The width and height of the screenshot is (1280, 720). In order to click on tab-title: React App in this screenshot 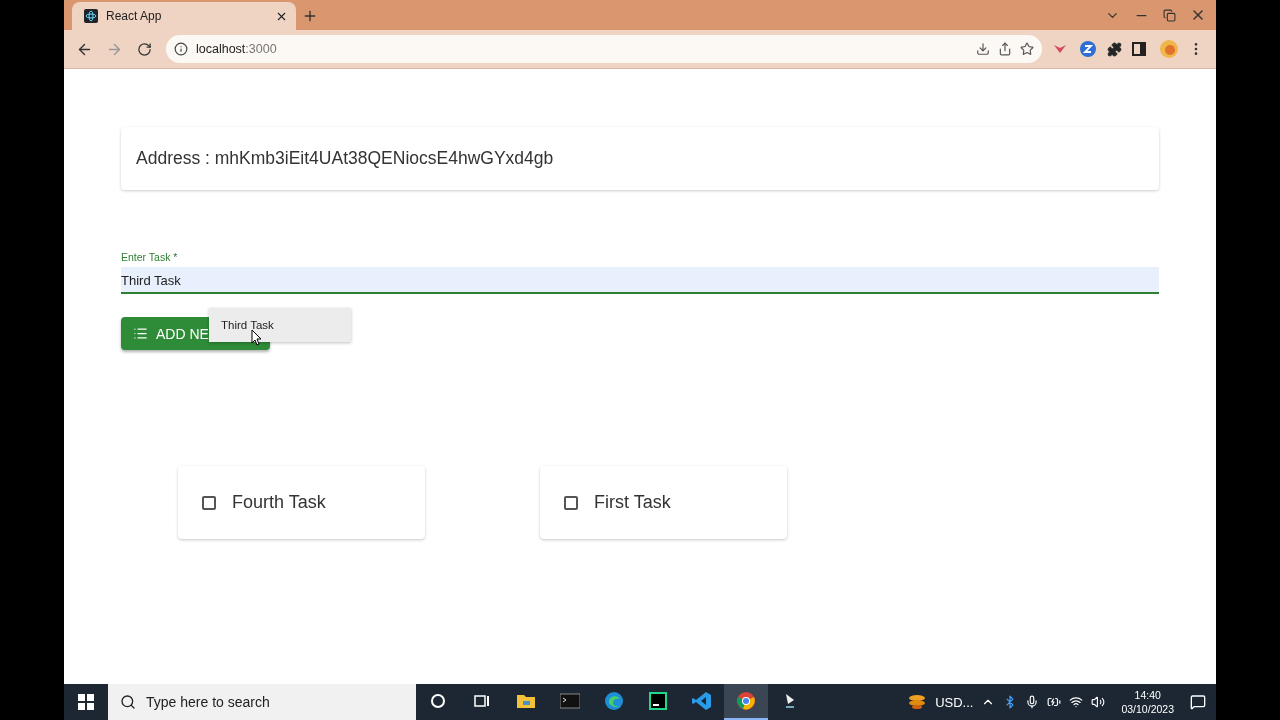, I will do `click(134, 16)`.